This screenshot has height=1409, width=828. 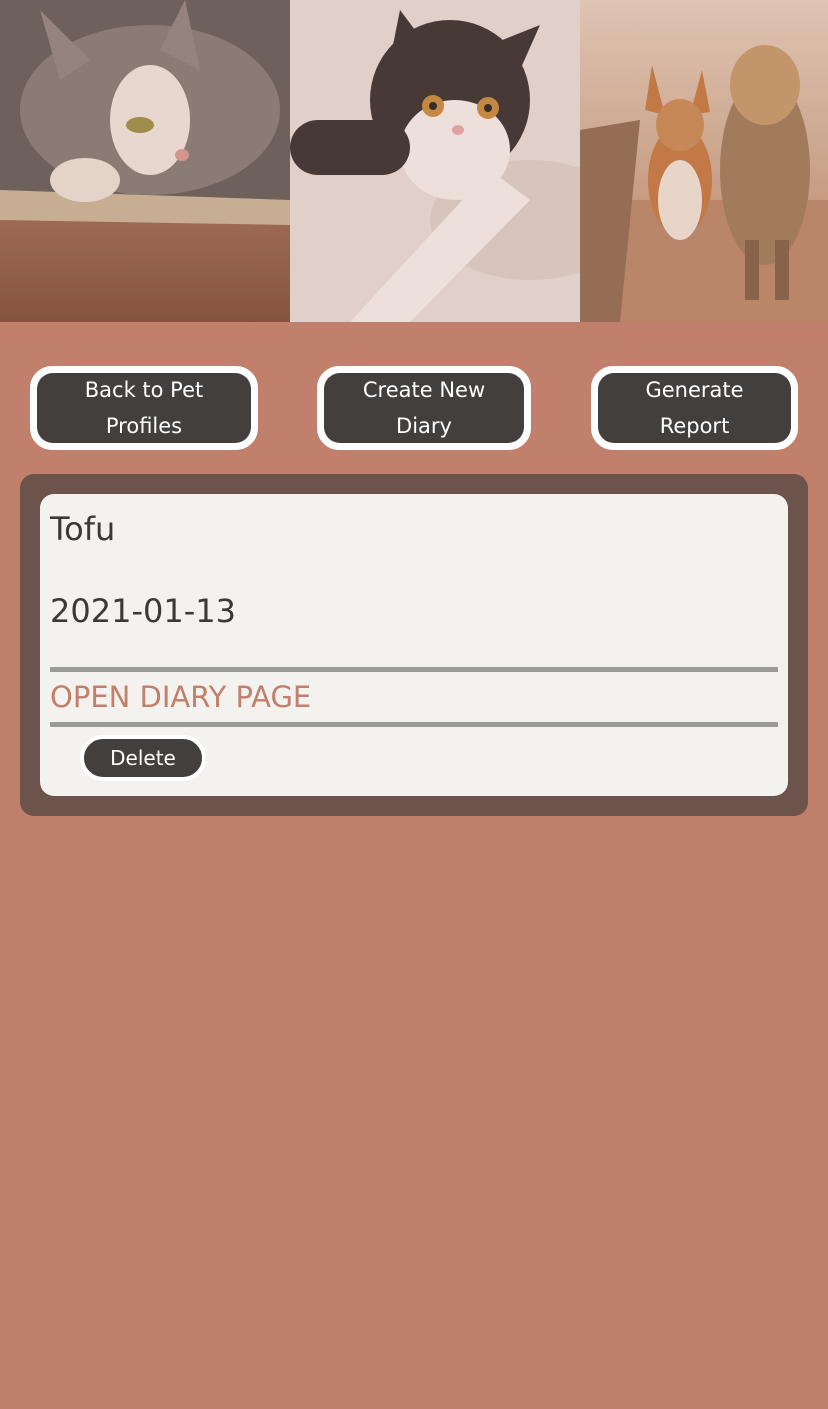 I want to click on generate-report-button: Generate Report, so click(x=694, y=408).